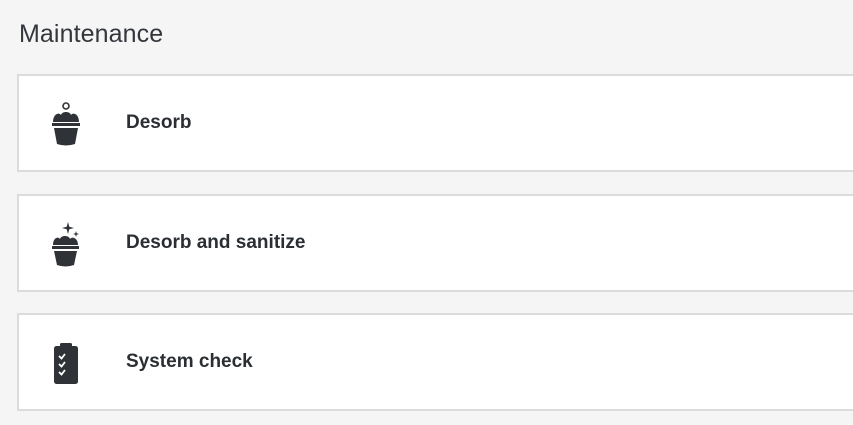  Describe the element at coordinates (216, 242) in the screenshot. I see `desorb-and-sanitize-label: Desorb and sanitize` at that location.